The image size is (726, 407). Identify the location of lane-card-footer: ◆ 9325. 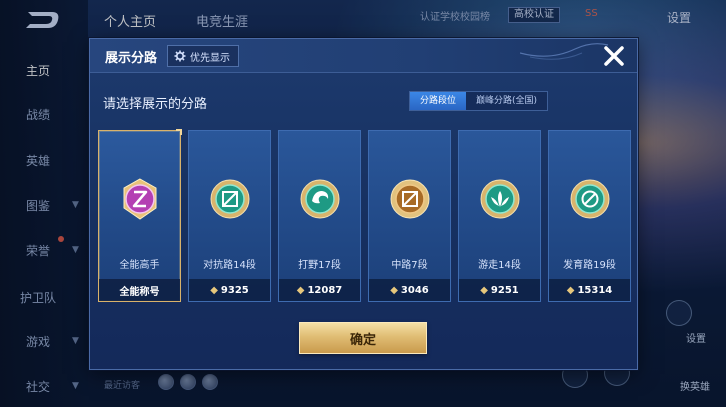
(229, 290).